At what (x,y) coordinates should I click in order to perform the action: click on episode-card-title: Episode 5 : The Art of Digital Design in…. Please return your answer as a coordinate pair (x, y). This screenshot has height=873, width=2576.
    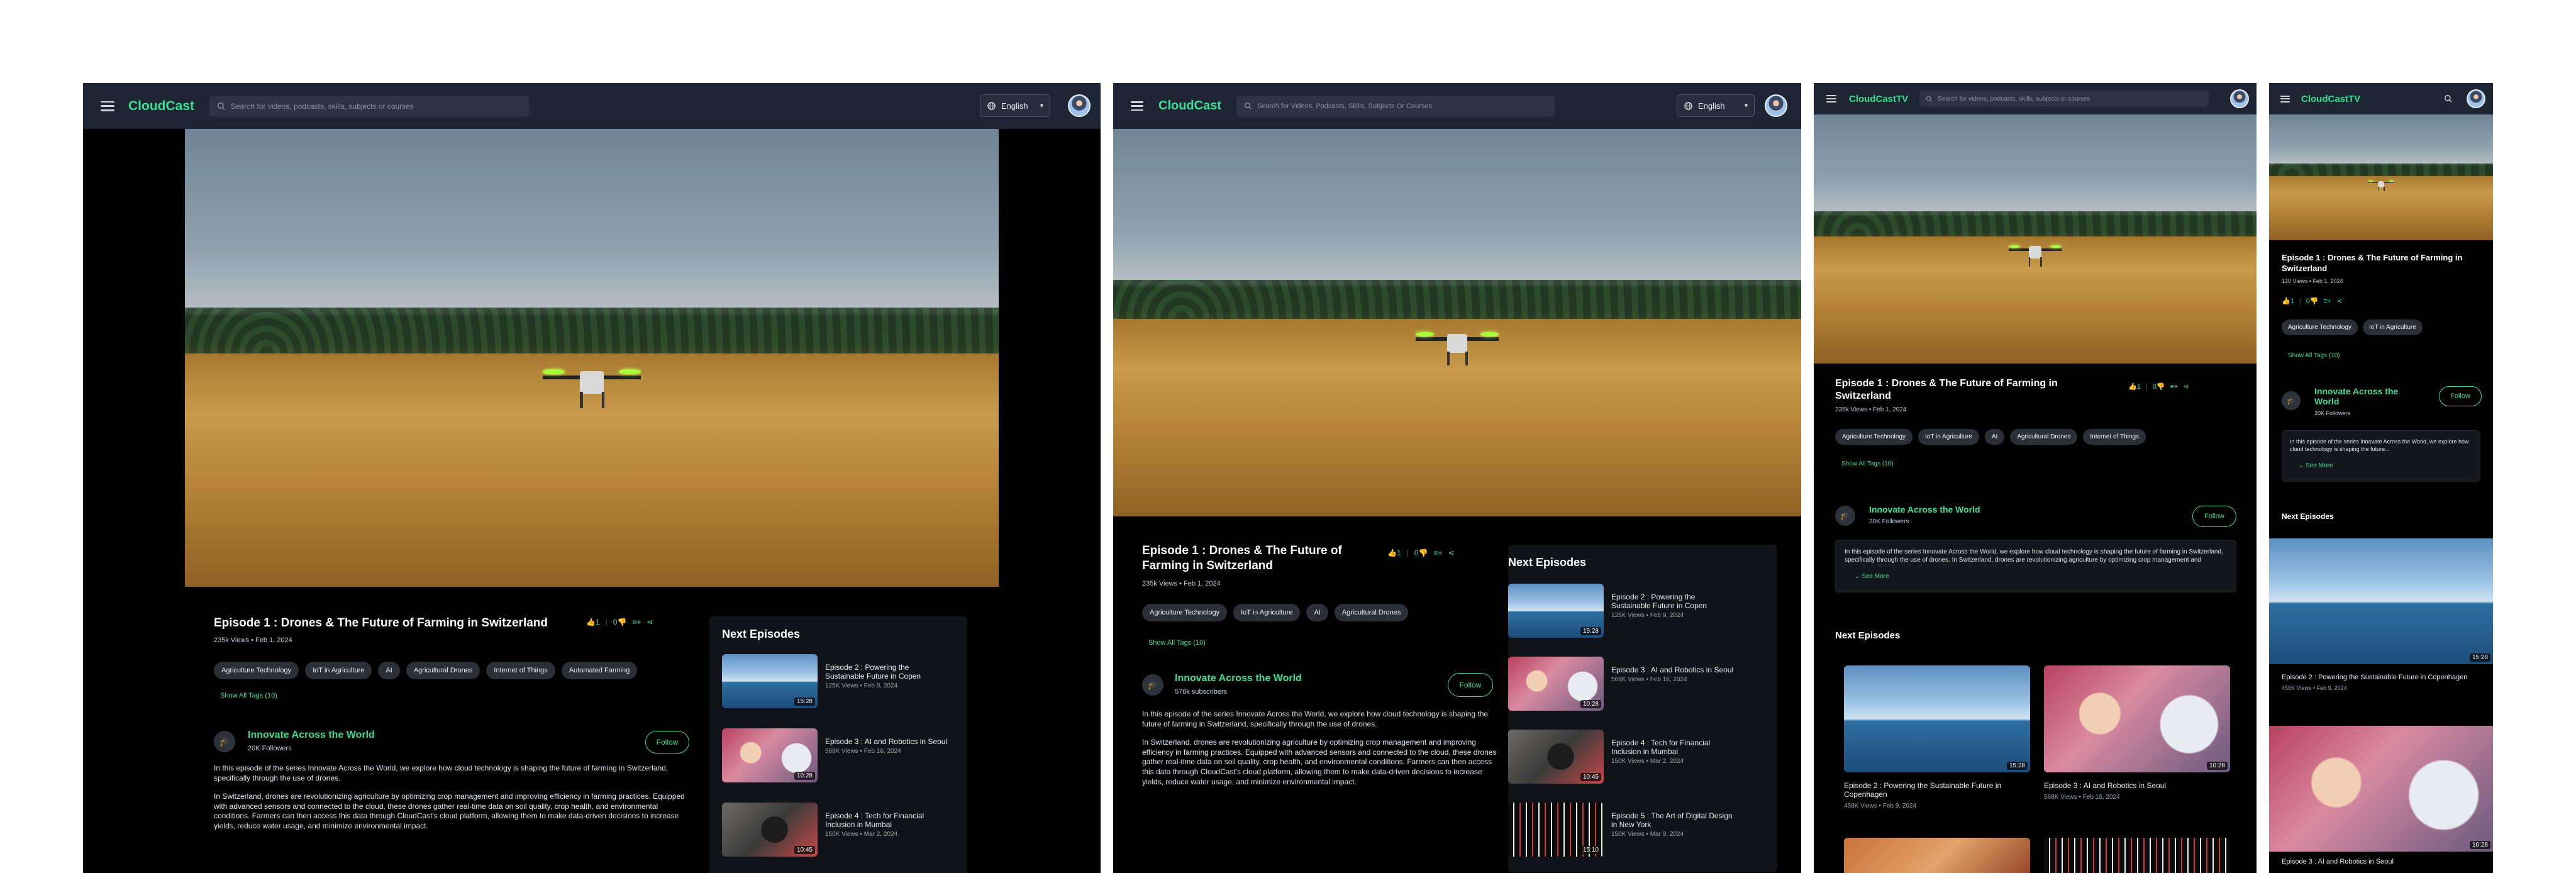
    Looking at the image, I should click on (1674, 820).